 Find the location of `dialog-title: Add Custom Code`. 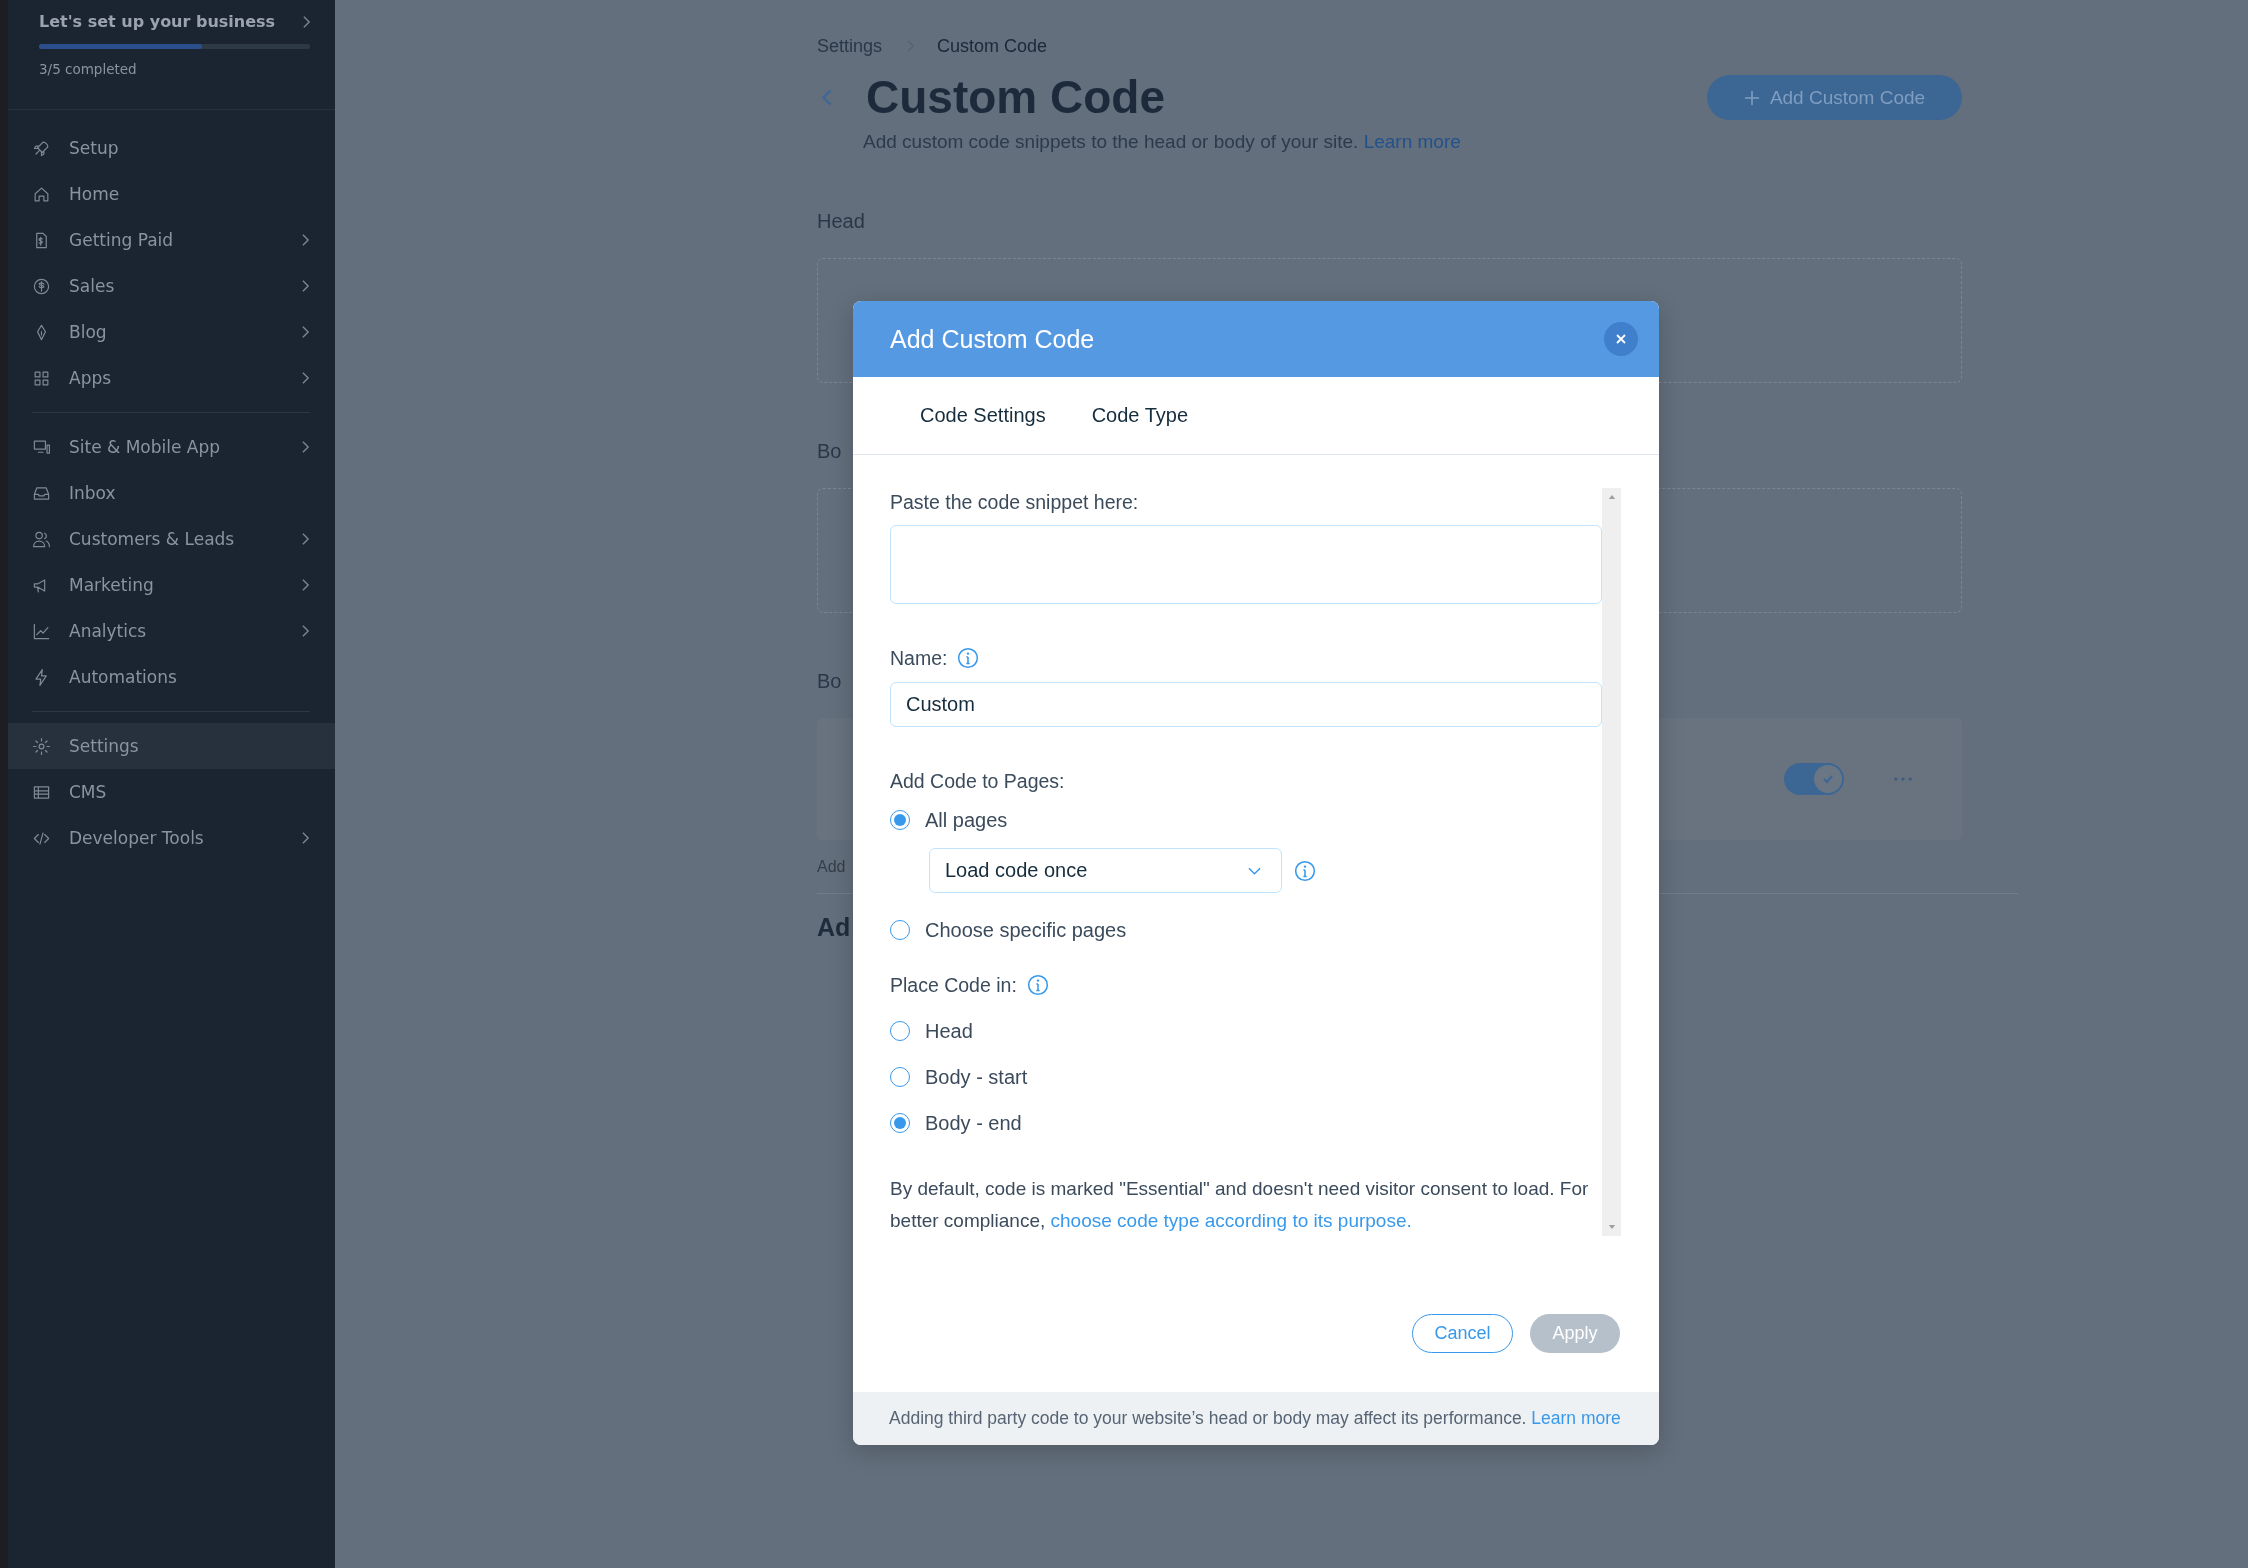

dialog-title: Add Custom Code is located at coordinates (992, 339).